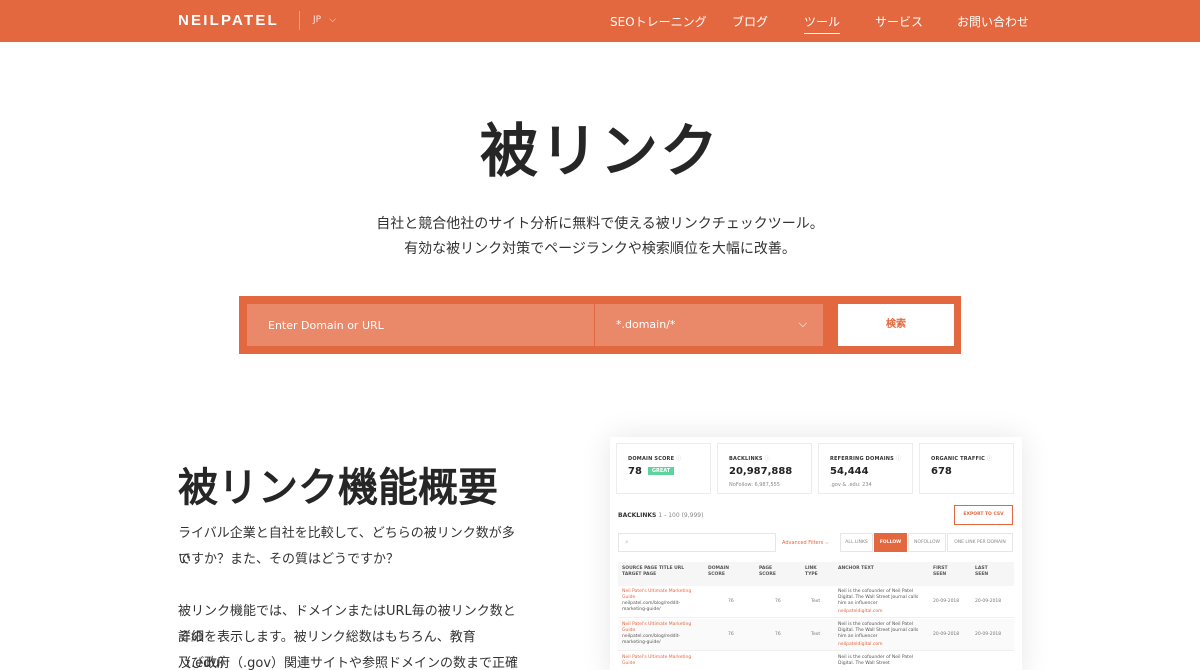 This screenshot has height=670, width=1200. I want to click on nav-seo-training: SEOトレーニング, so click(658, 21).